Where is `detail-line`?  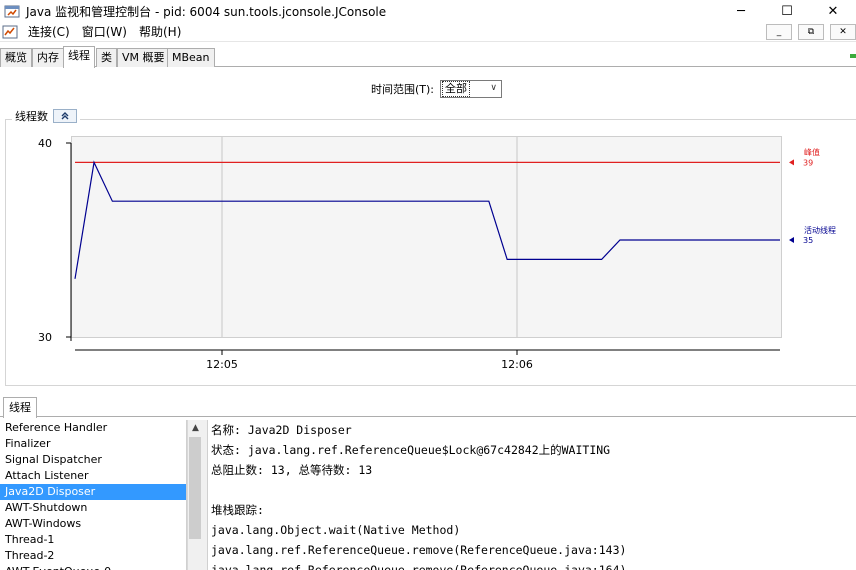 detail-line is located at coordinates (533, 490).